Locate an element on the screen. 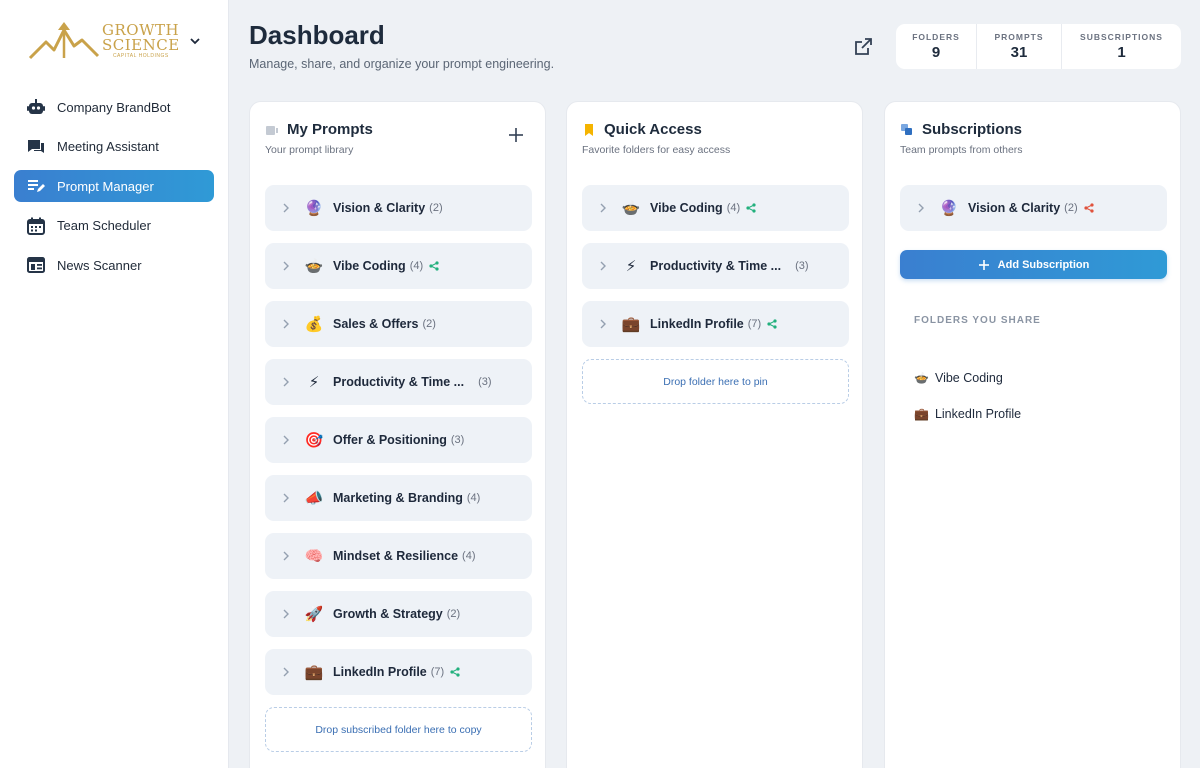 The image size is (1200, 768). stat-subscriptions: SUBSCRIPTIONS 1 is located at coordinates (1121, 46).